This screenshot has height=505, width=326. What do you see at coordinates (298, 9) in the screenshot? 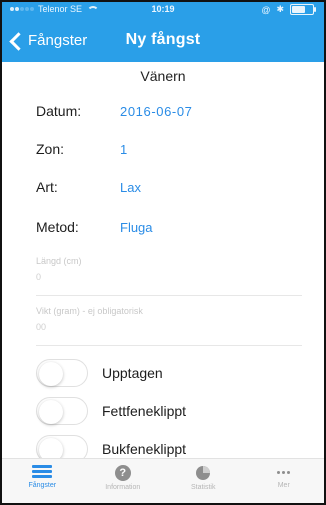
I see `battery-fill` at bounding box center [298, 9].